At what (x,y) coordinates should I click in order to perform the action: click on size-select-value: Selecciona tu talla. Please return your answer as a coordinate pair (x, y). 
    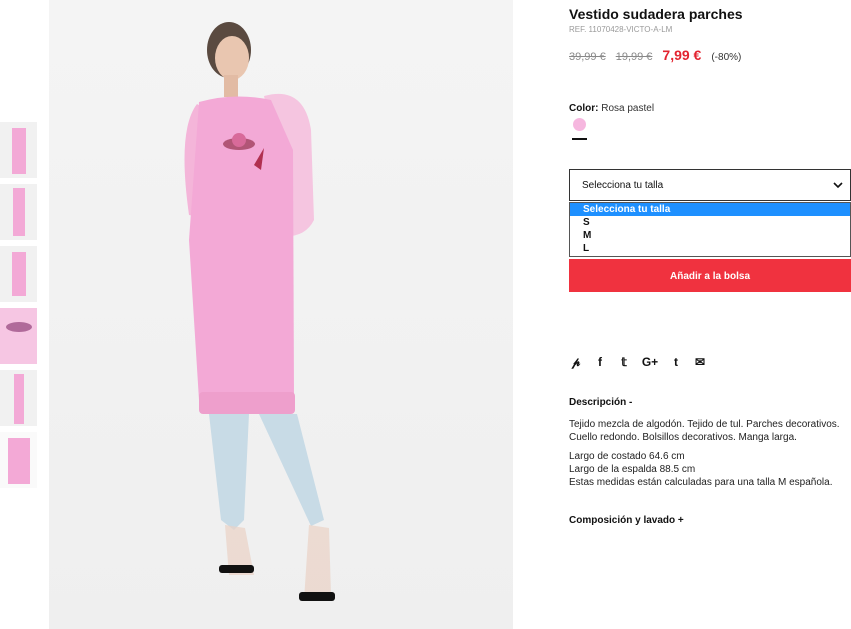
    Looking at the image, I should click on (623, 185).